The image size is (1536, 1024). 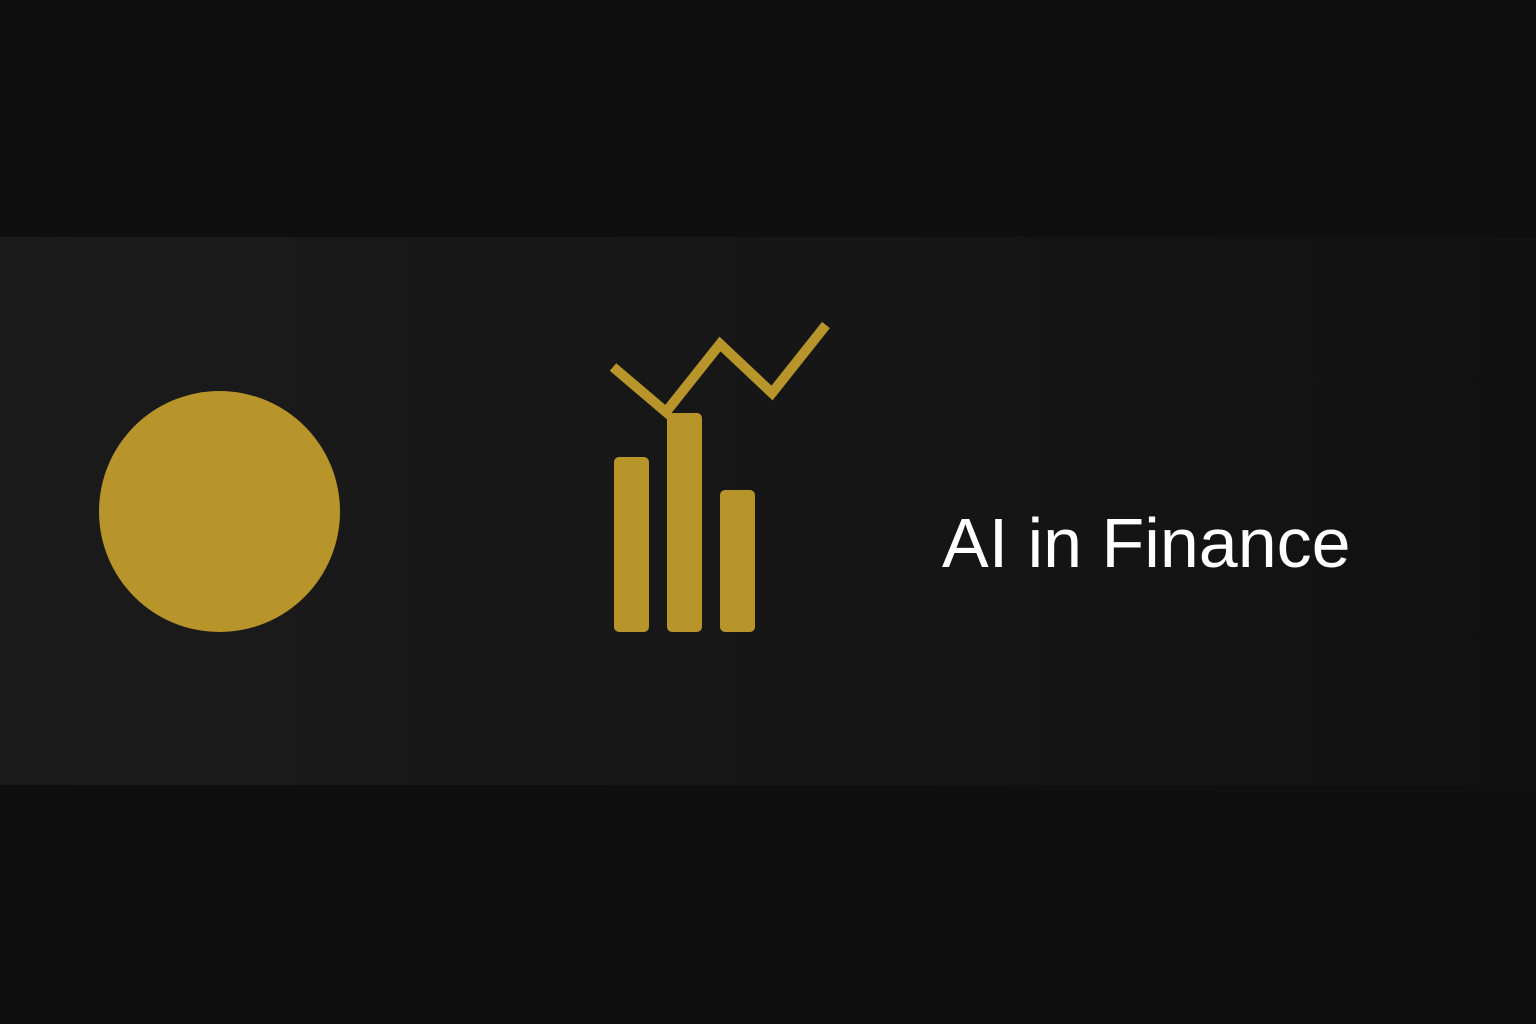 I want to click on hero-title: AI in Finance, so click(x=1146, y=543).